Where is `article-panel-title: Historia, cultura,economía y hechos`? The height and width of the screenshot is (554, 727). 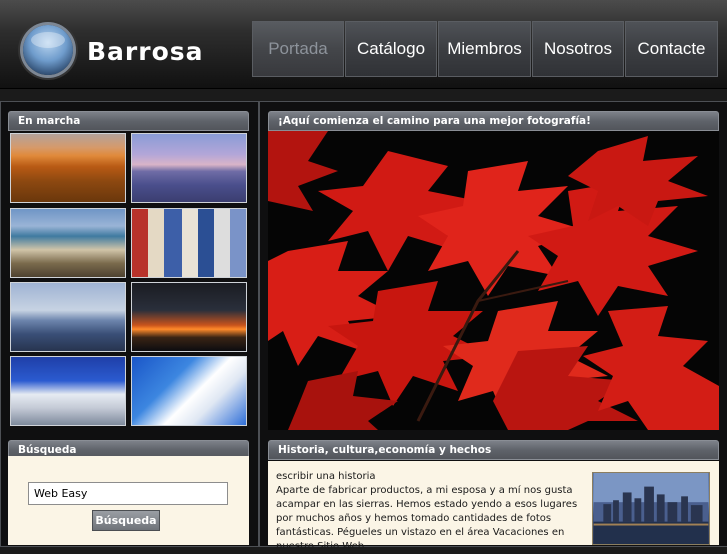 article-panel-title: Historia, cultura,economía y hechos is located at coordinates (493, 450).